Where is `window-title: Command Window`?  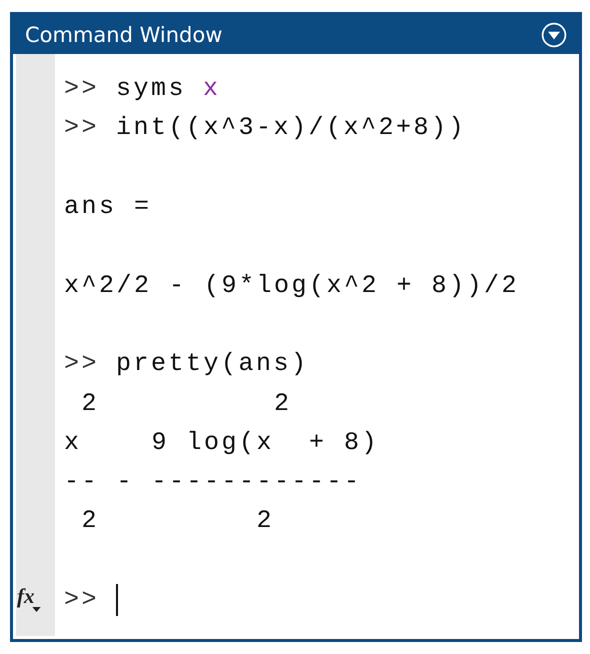 window-title: Command Window is located at coordinates (123, 34).